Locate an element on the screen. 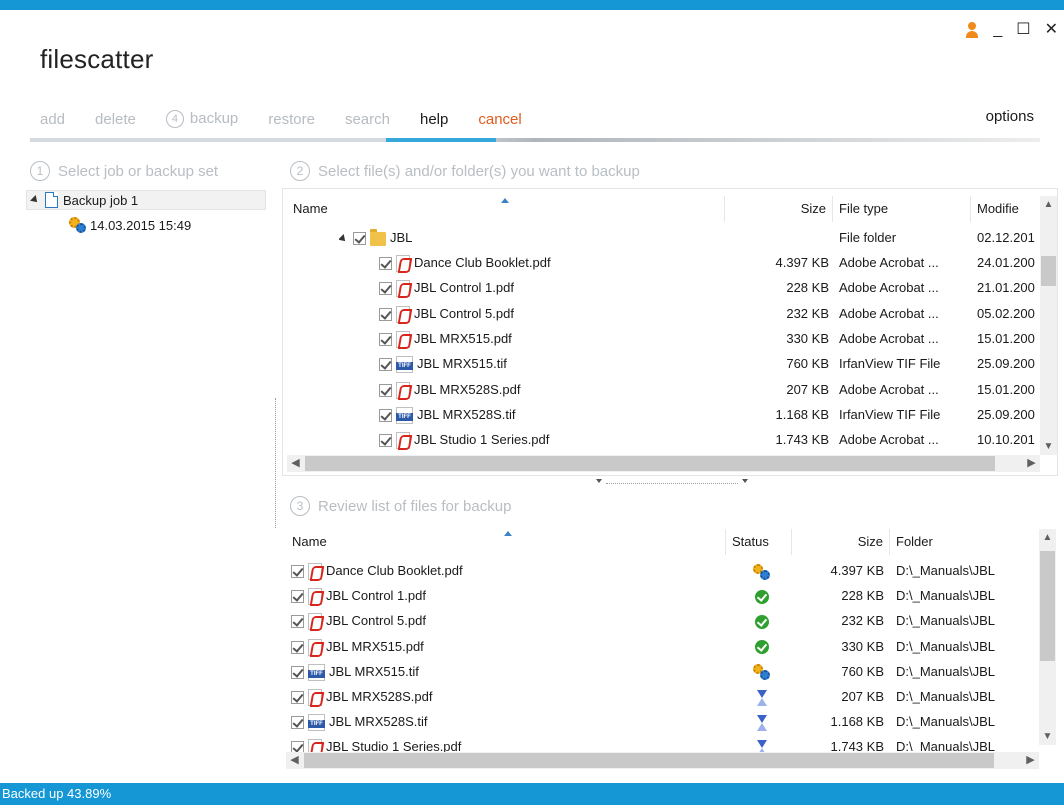  review-row: JBL Control 5.pdf 232 KB D:\_Manuals\JBL is located at coordinates (660, 620).